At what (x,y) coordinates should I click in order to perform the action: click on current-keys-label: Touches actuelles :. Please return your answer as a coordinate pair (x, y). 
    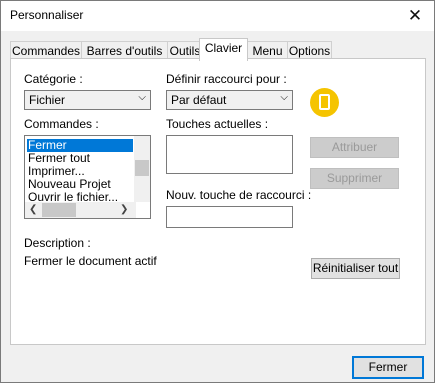
    Looking at the image, I should click on (217, 124).